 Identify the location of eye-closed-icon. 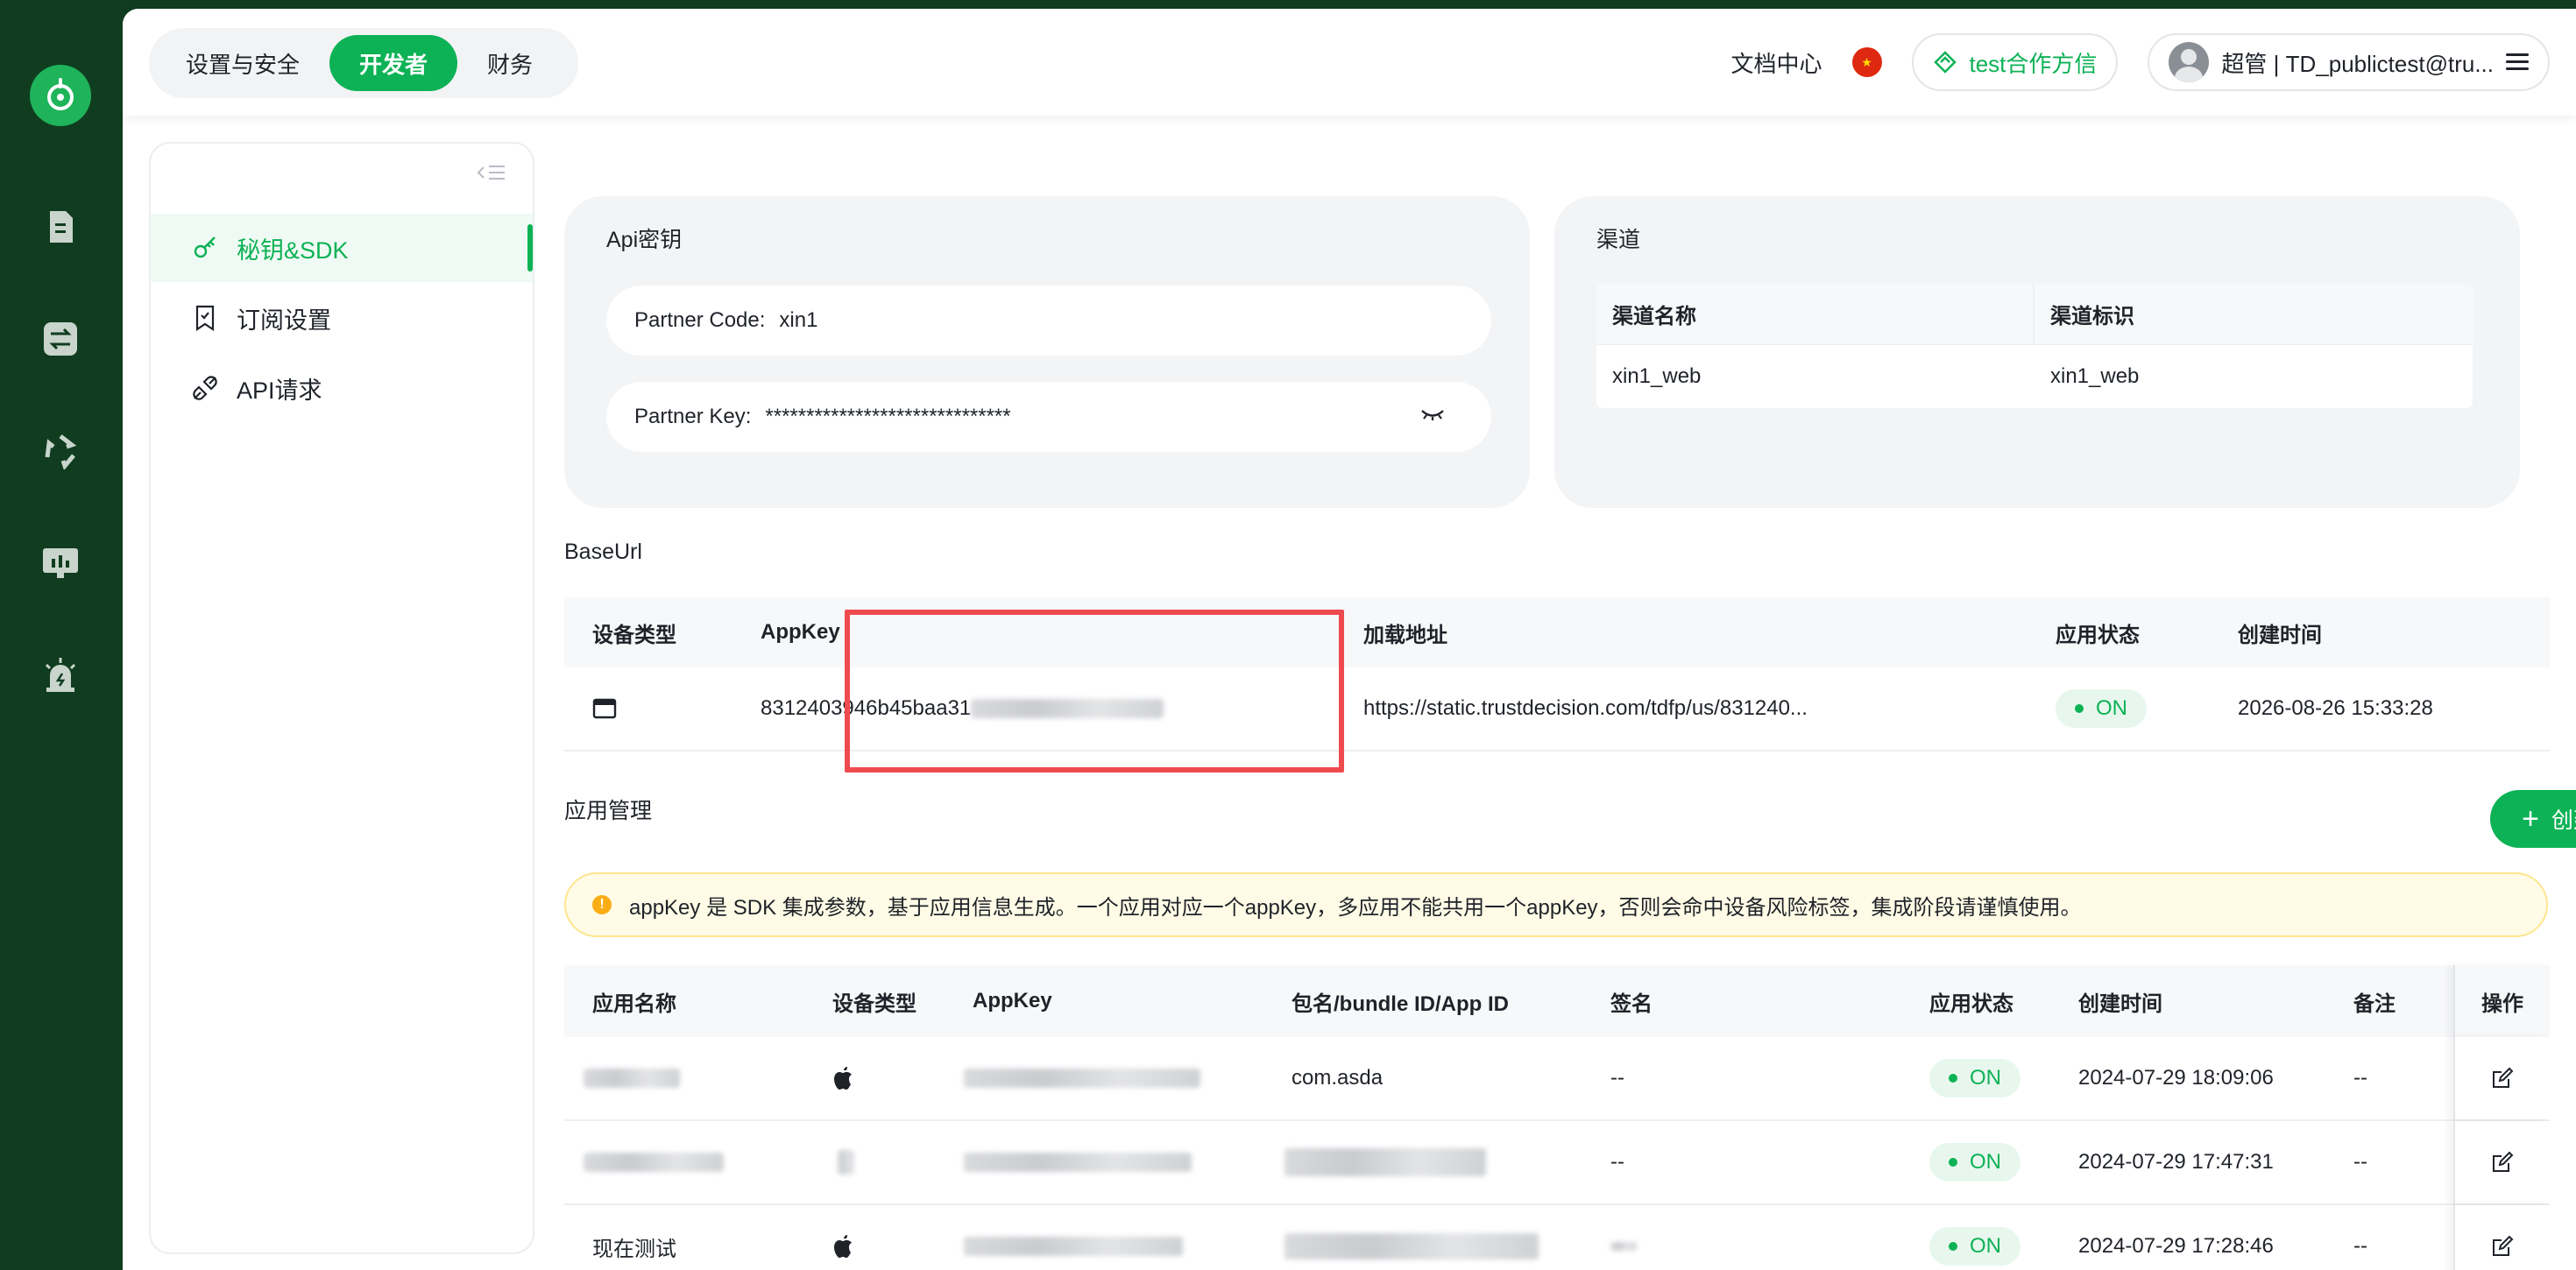
(1432, 417).